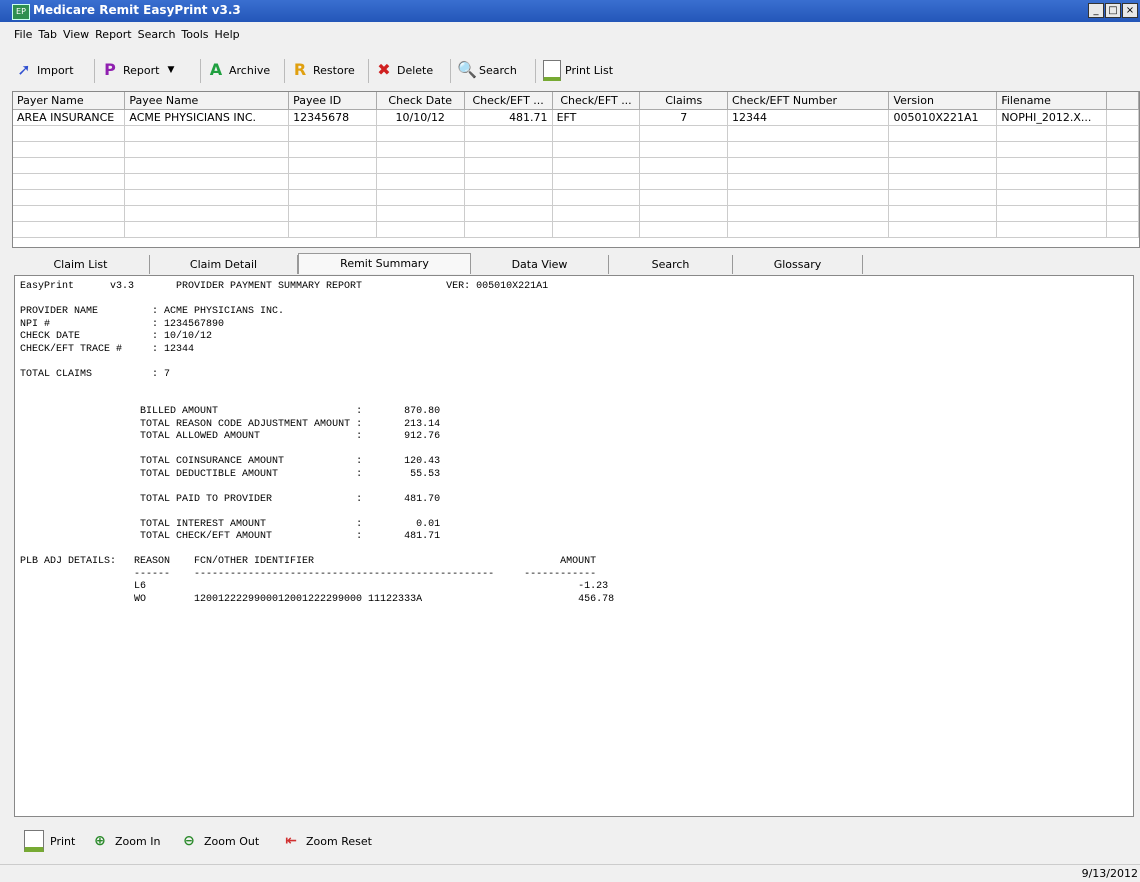  What do you see at coordinates (798, 264) in the screenshot?
I see `tab-glossary: Glossary` at bounding box center [798, 264].